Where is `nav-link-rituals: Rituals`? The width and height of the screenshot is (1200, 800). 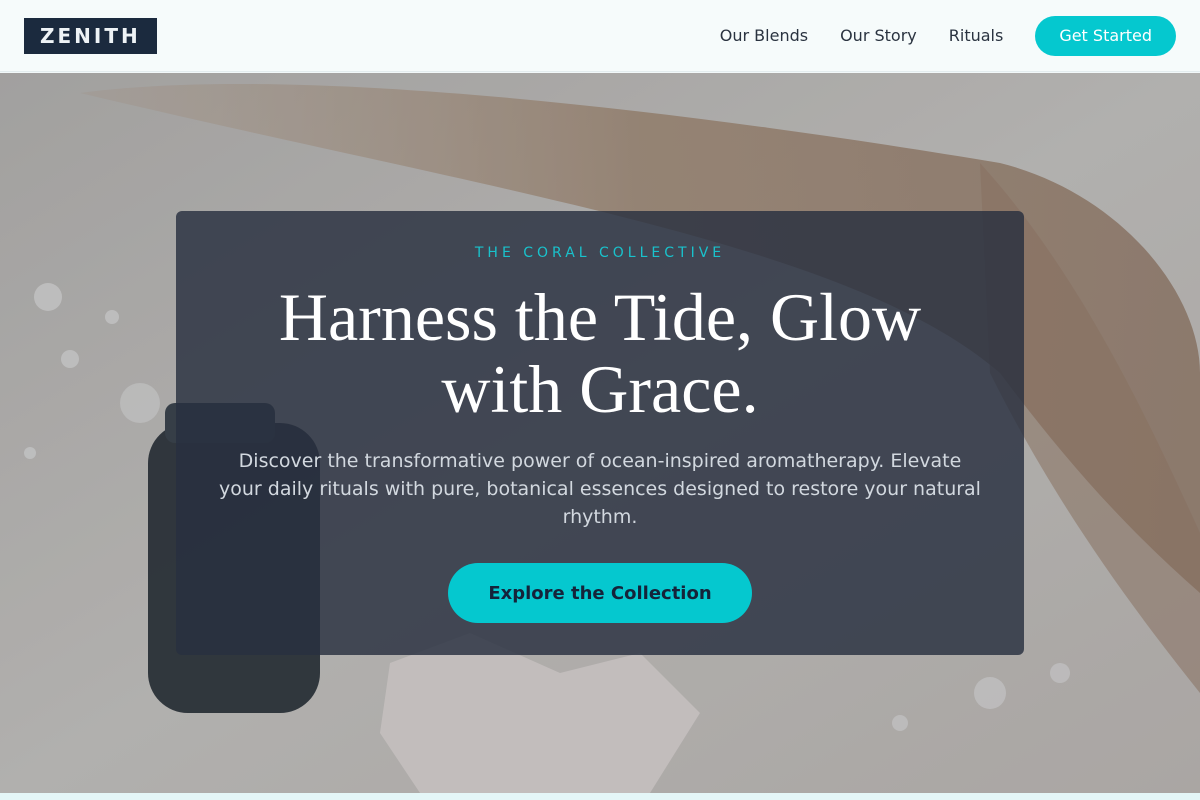
nav-link-rituals: Rituals is located at coordinates (976, 35).